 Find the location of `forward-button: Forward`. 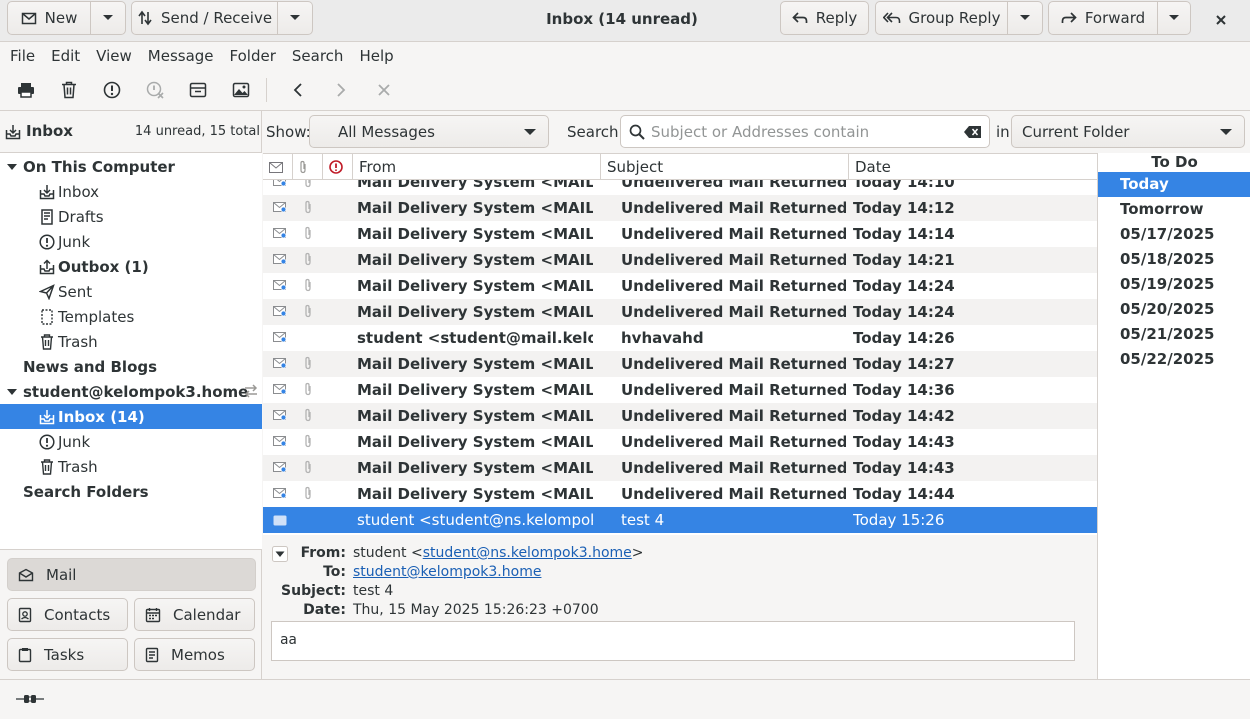

forward-button: Forward is located at coordinates (1103, 18).